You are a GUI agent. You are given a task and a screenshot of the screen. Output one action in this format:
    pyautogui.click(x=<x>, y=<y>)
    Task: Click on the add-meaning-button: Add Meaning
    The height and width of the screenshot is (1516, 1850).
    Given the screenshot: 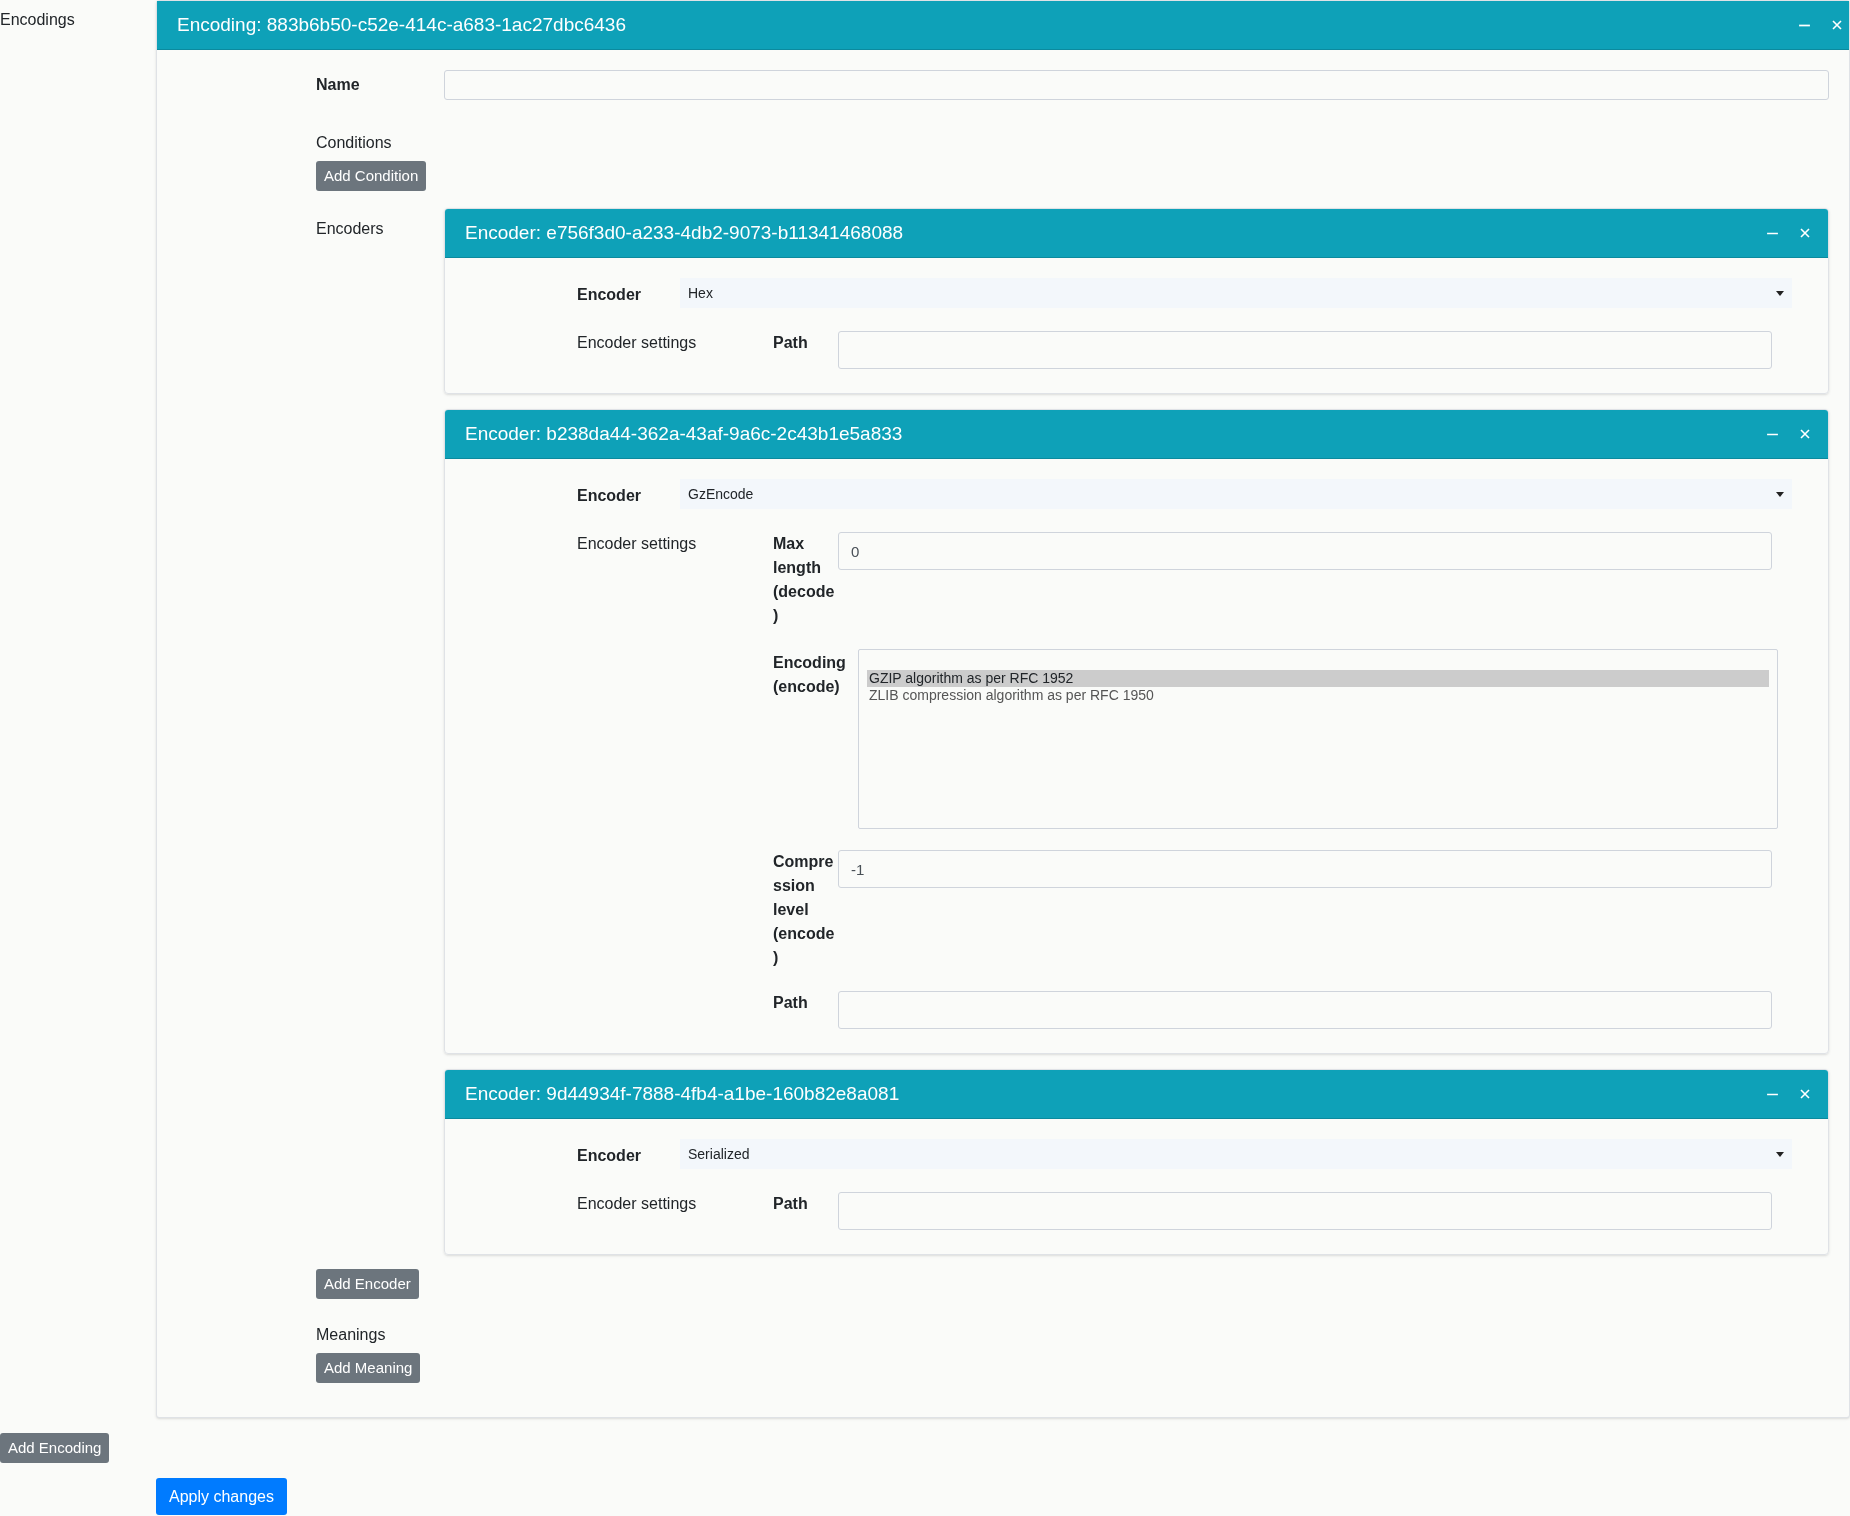 What is the action you would take?
    pyautogui.click(x=368, y=1368)
    